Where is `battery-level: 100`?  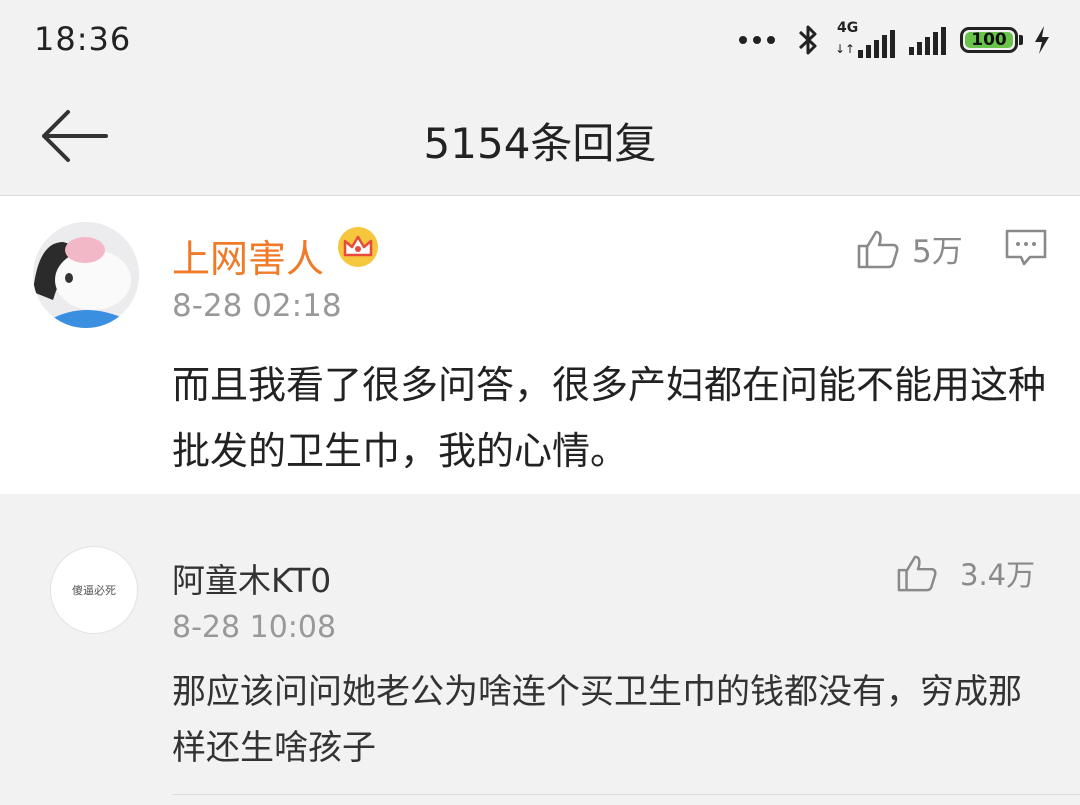
battery-level: 100 is located at coordinates (989, 39).